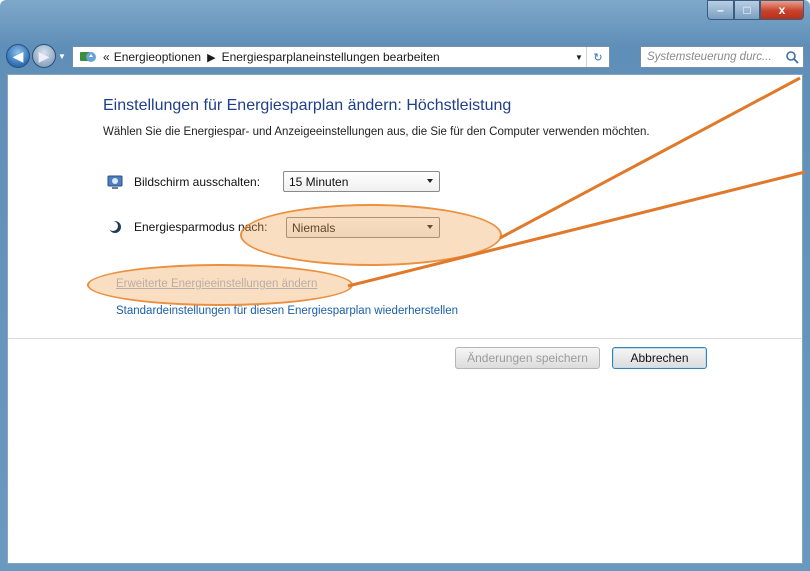 This screenshot has height=571, width=810. What do you see at coordinates (792, 57) in the screenshot?
I see `search-icon` at bounding box center [792, 57].